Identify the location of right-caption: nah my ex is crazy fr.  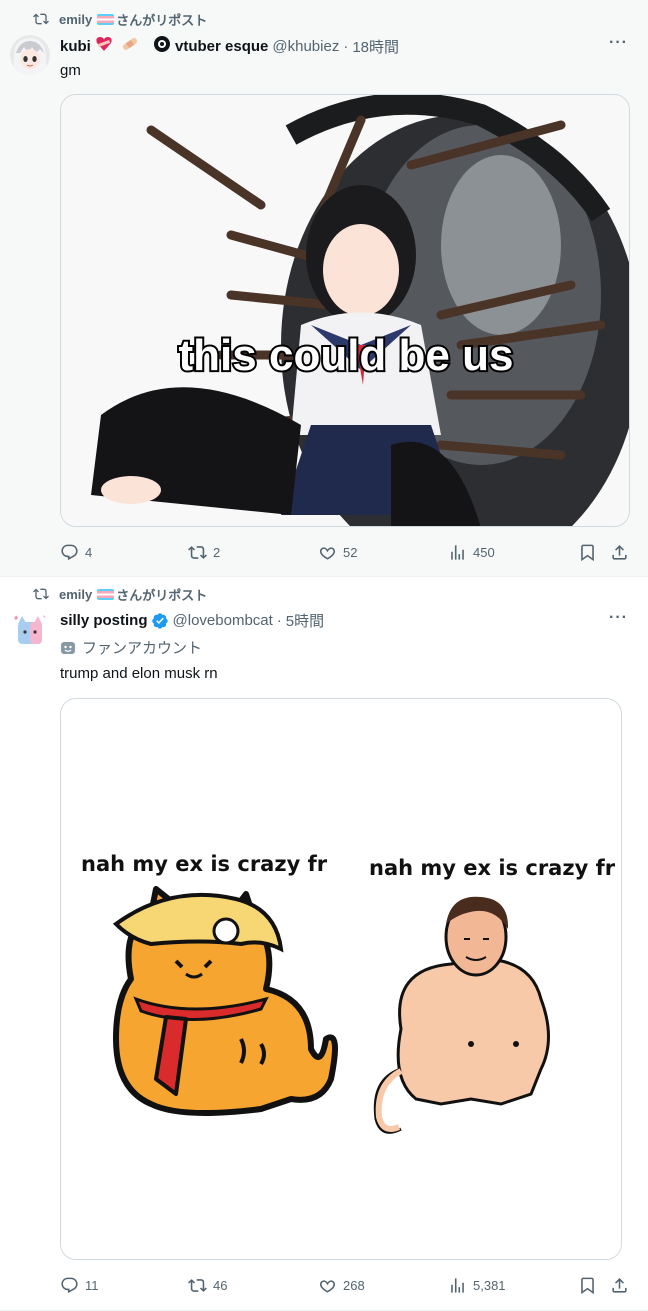
(492, 868).